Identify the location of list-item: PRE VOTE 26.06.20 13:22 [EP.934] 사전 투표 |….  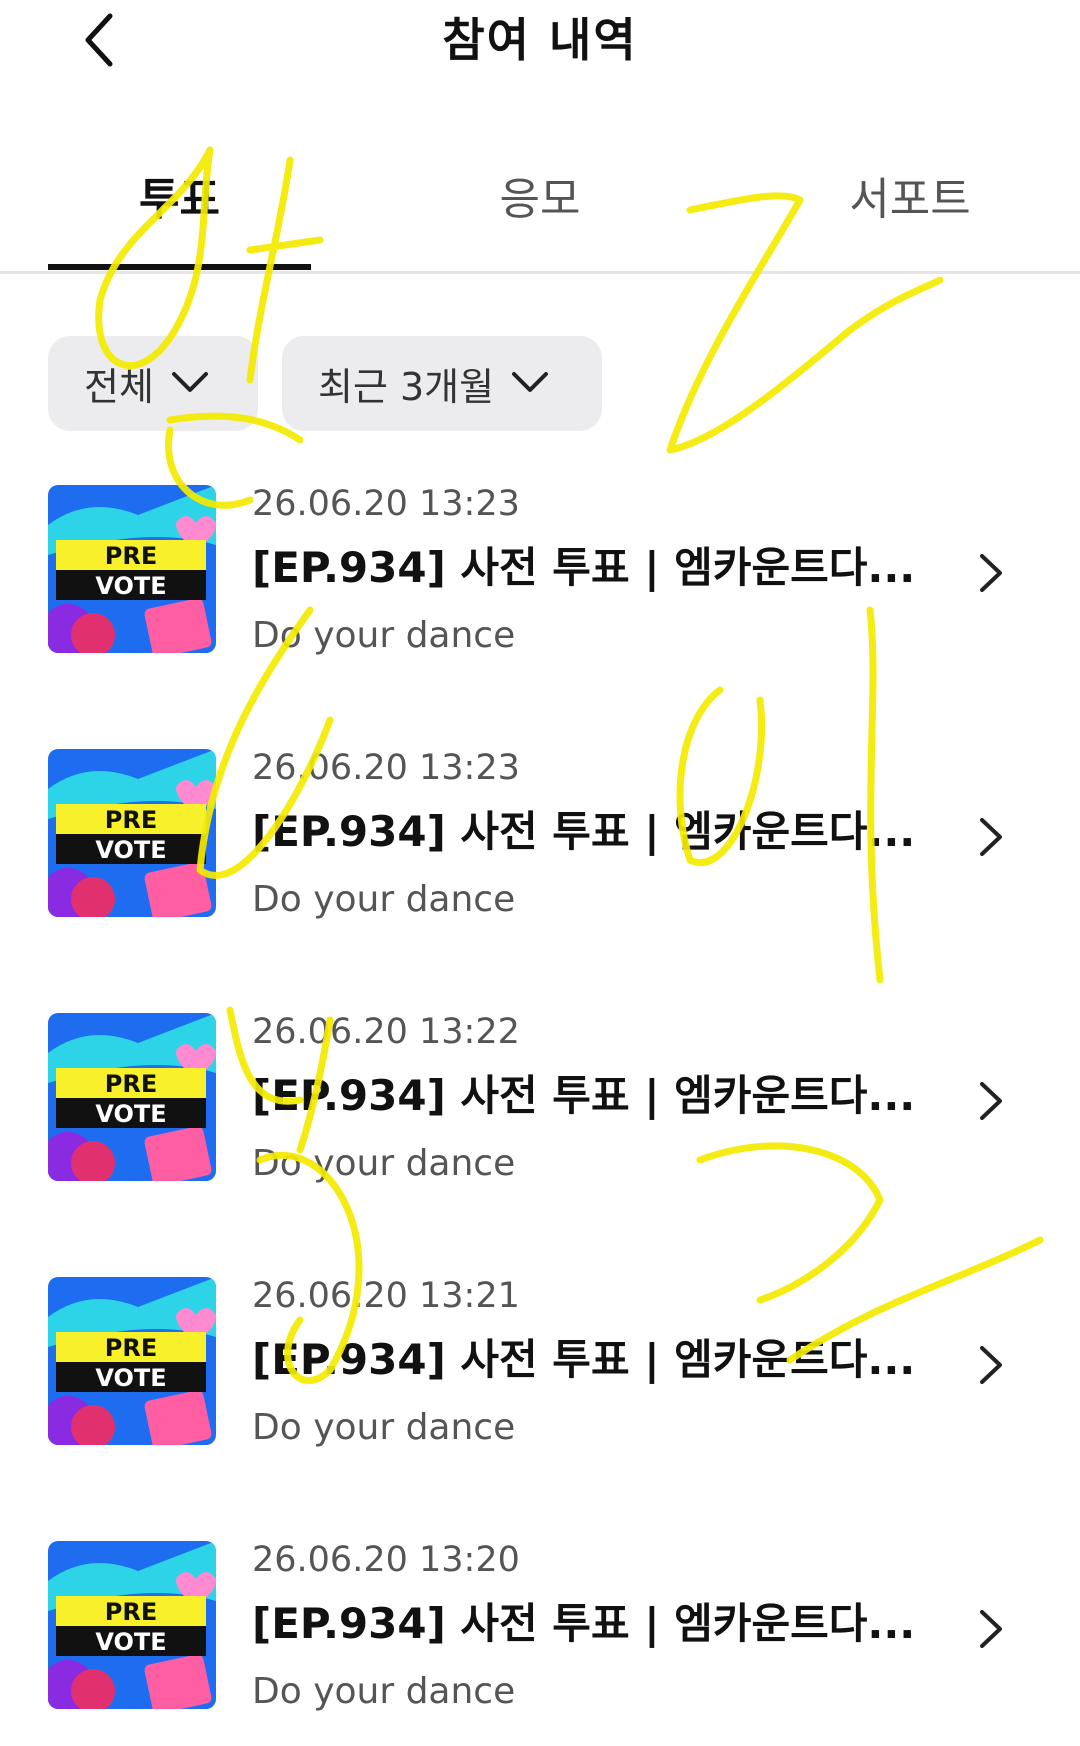
(540, 1103).